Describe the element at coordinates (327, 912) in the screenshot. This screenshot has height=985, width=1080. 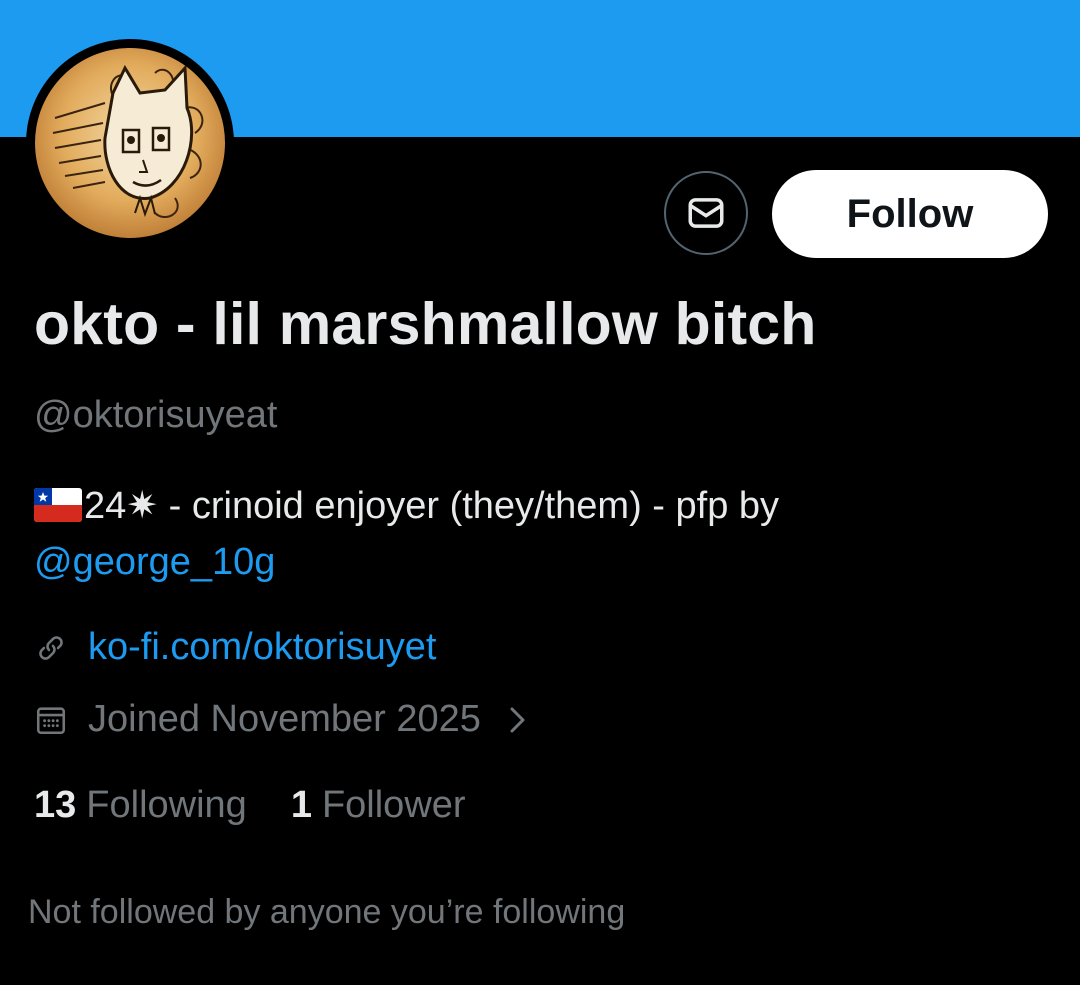
I see `mutual-followers-note: Not followed by anyone you’re following` at that location.